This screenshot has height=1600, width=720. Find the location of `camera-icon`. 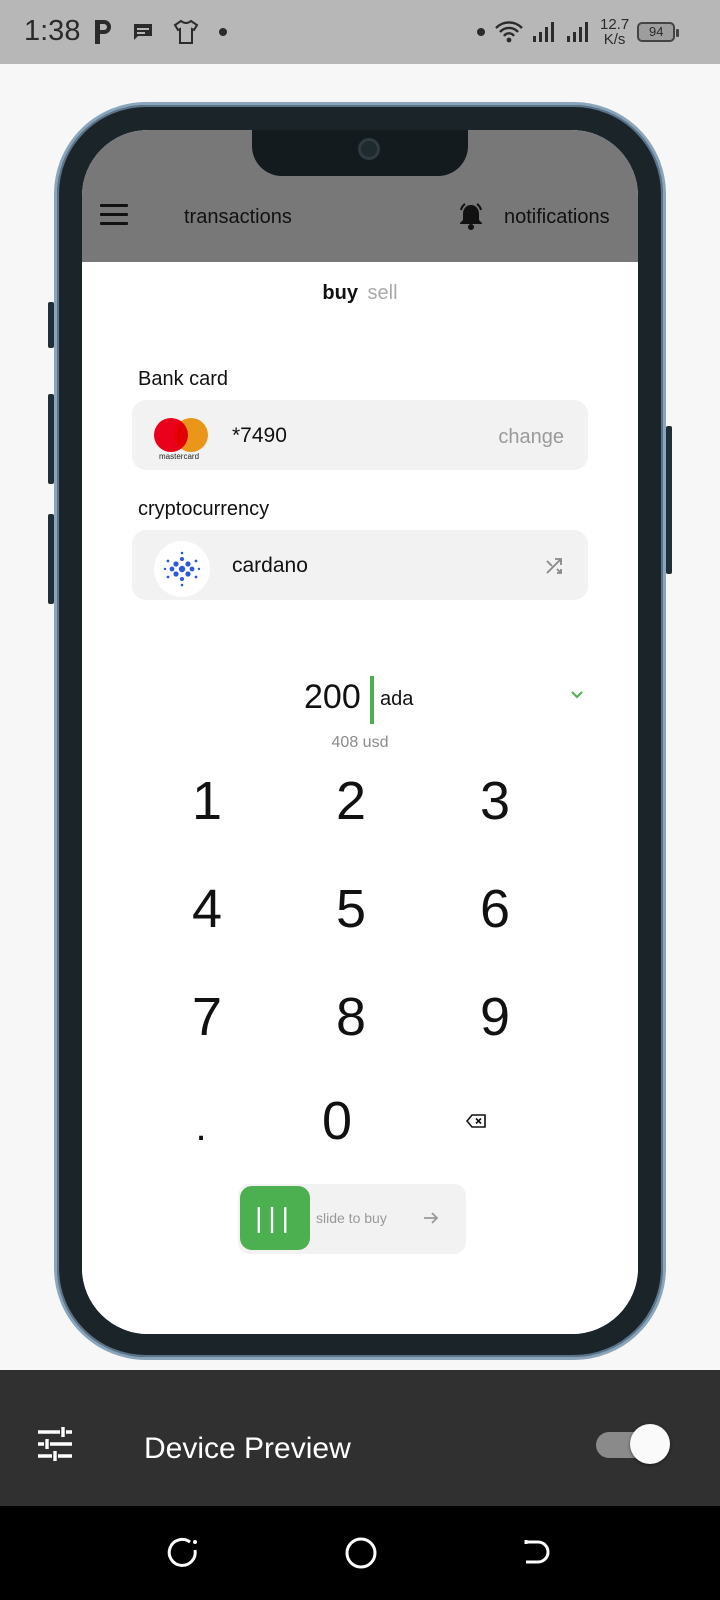

camera-icon is located at coordinates (369, 149).